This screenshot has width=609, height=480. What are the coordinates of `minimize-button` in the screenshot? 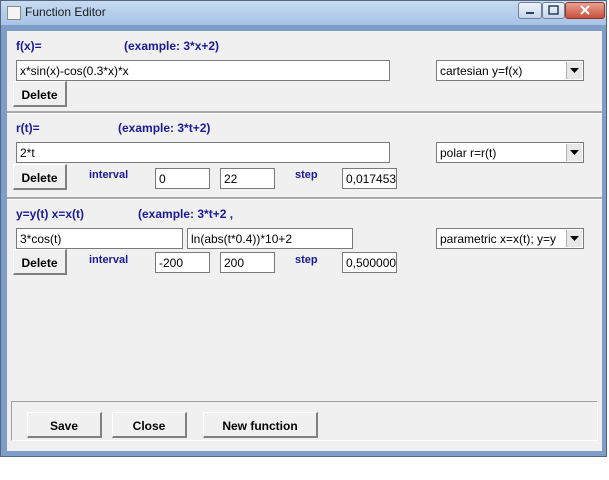 It's located at (530, 10).